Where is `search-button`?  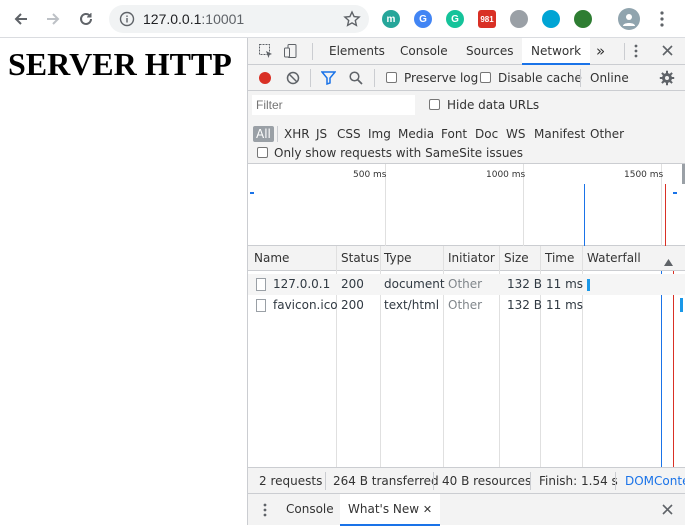 search-button is located at coordinates (356, 79).